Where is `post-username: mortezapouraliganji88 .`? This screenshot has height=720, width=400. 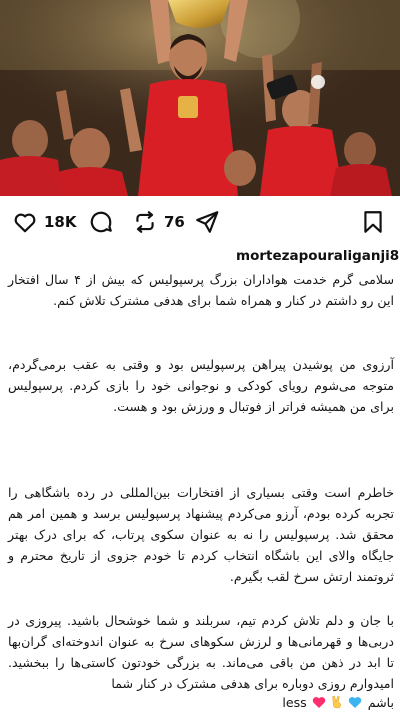 post-username: mortezapouraliganji88 . is located at coordinates (318, 256).